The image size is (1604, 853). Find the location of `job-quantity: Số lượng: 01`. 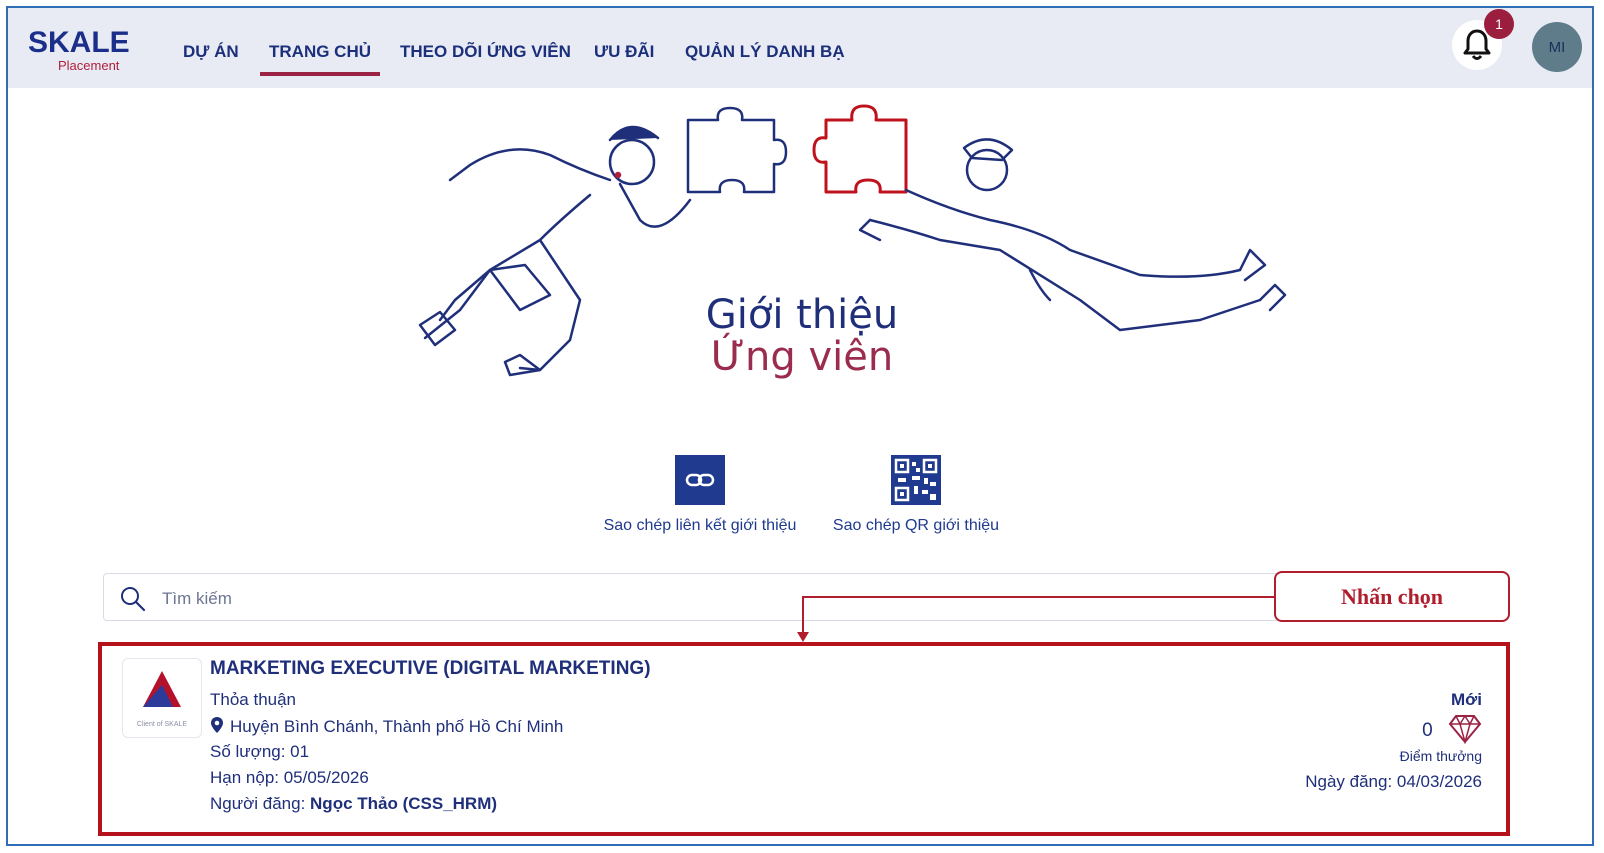

job-quantity: Số lượng: 01 is located at coordinates (260, 751).